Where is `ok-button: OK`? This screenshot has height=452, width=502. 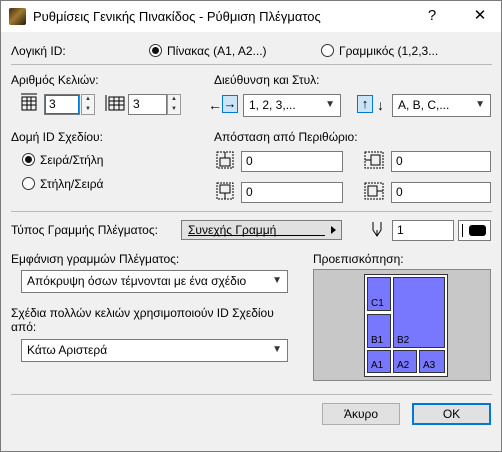 ok-button: OK is located at coordinates (451, 414).